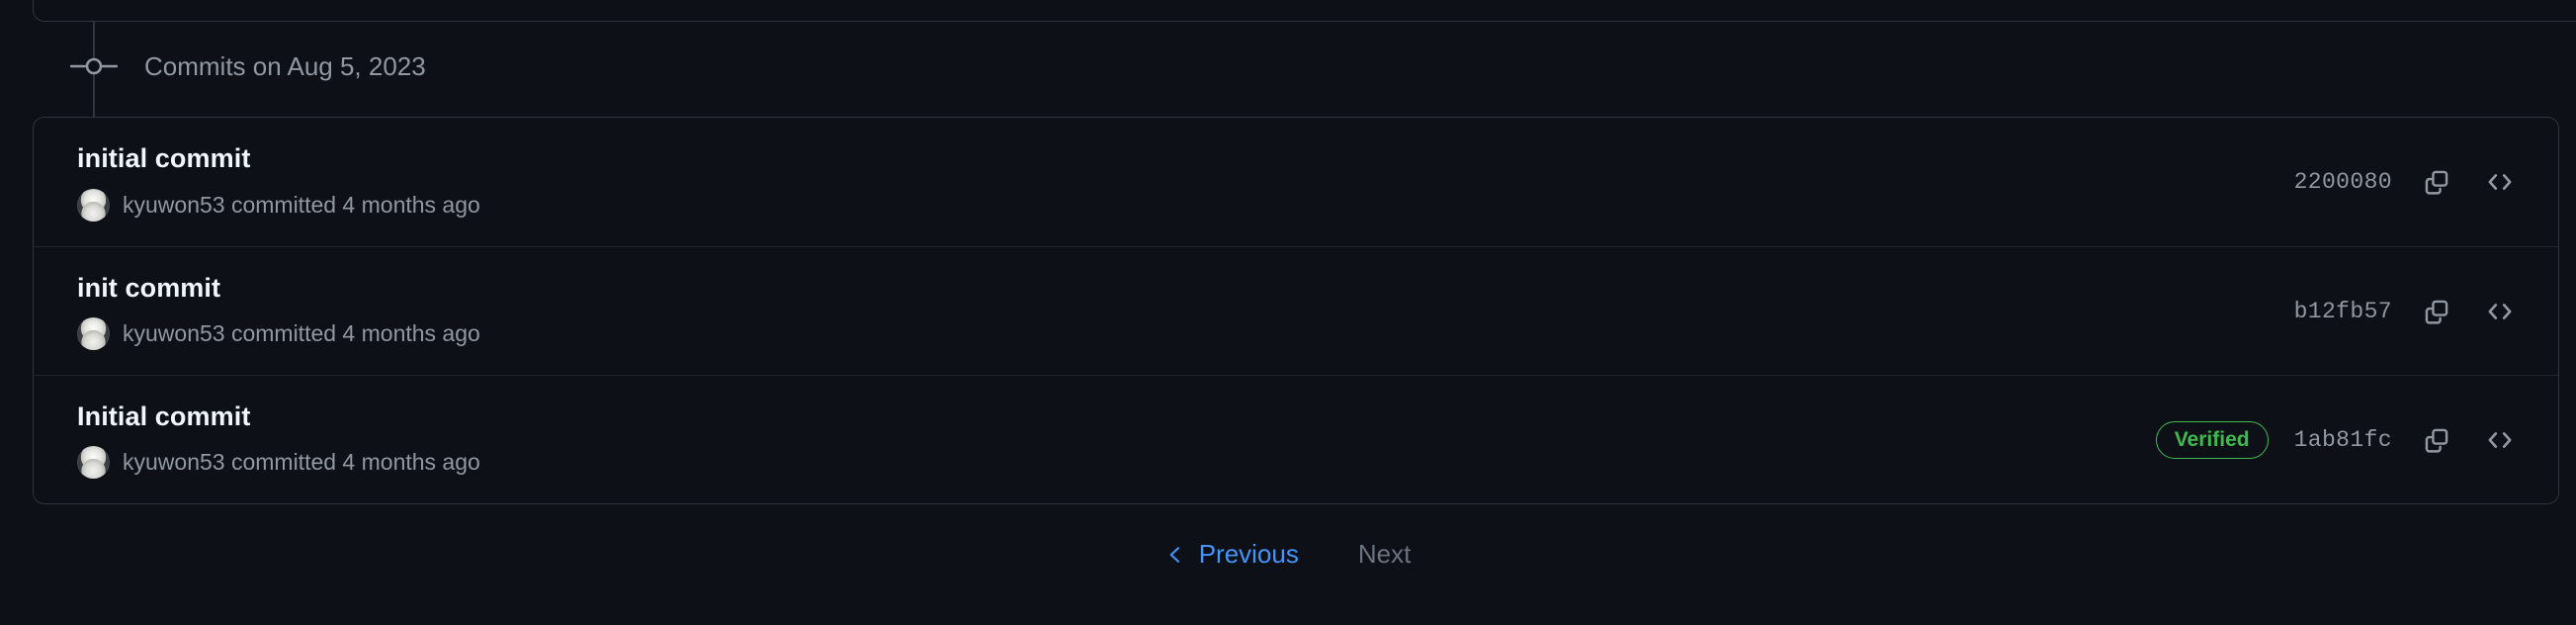 Image resolution: width=2576 pixels, height=625 pixels. Describe the element at coordinates (2343, 312) in the screenshot. I see `commit-sha: b12fb57` at that location.